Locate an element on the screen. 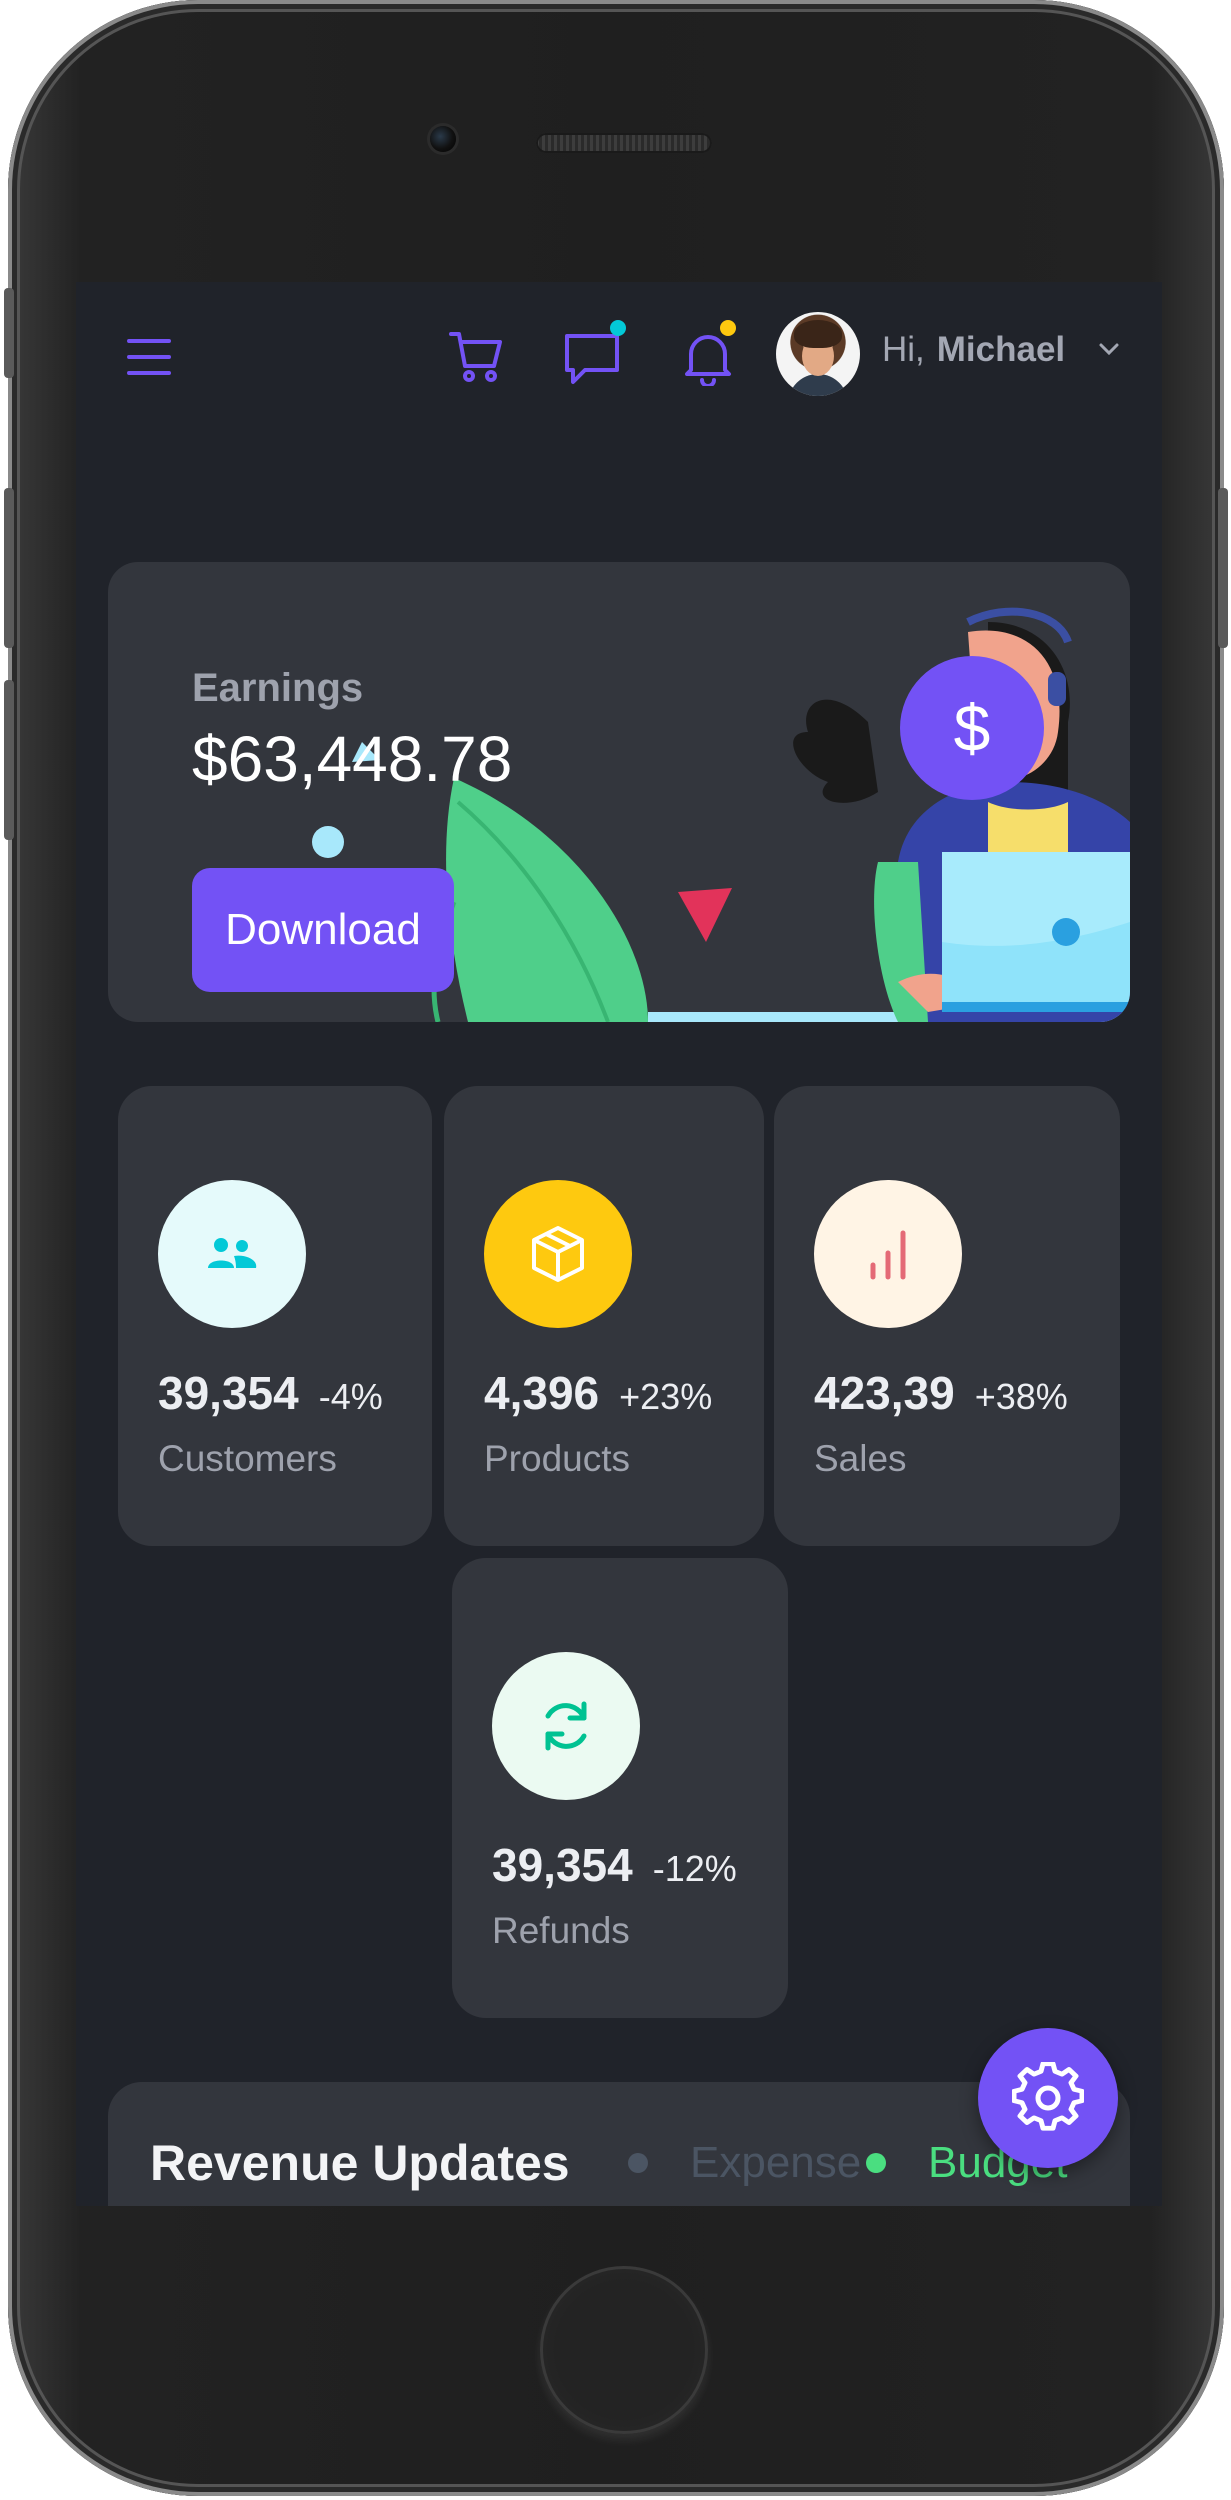 This screenshot has height=2500, width=1231. navbar: Hi, Michael is located at coordinates (619, 357).